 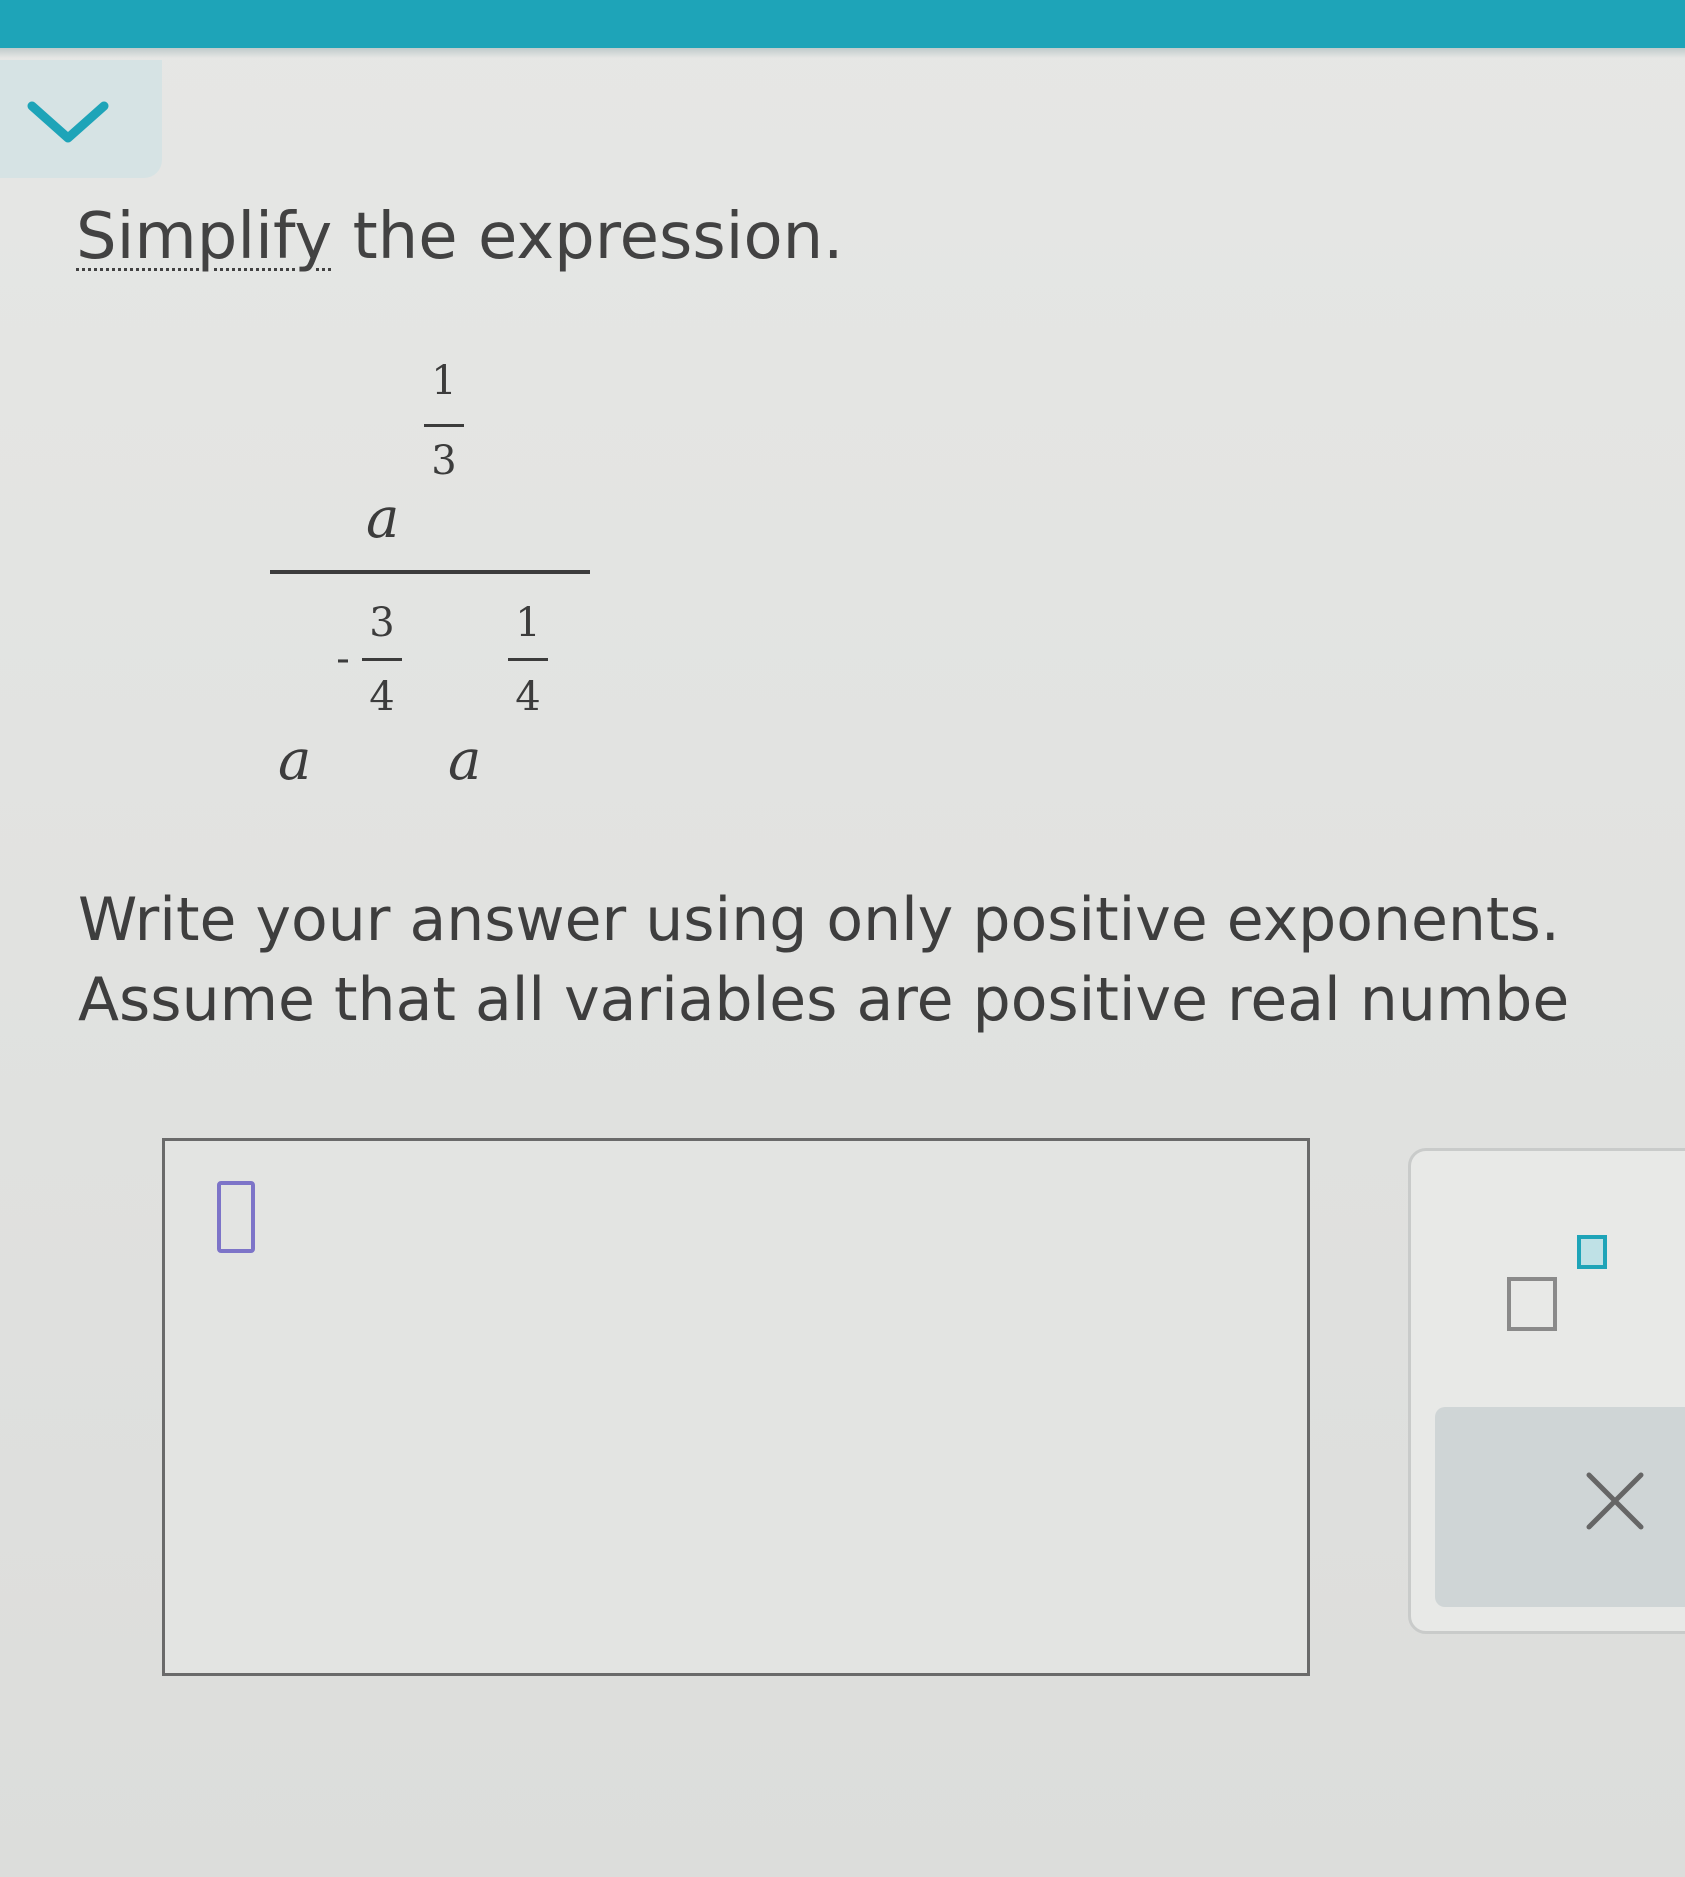 I want to click on denominator-base-1: a, so click(x=295, y=760).